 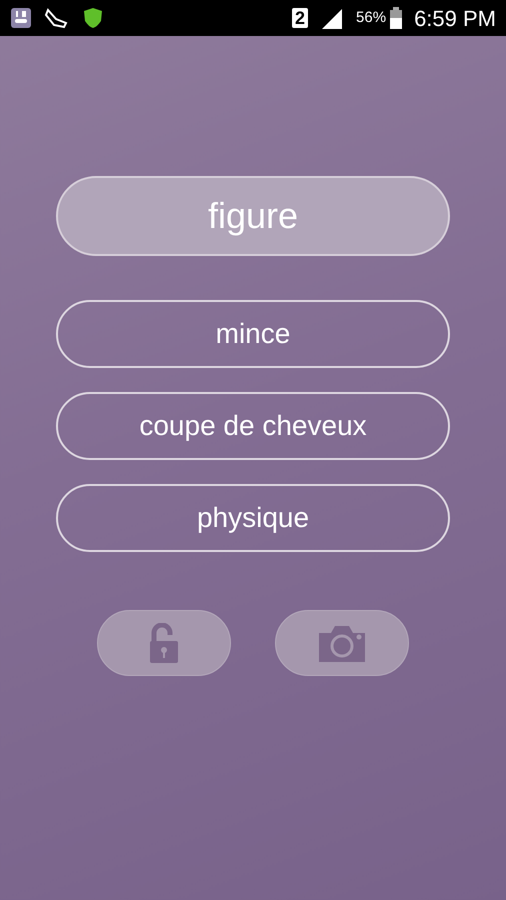 I want to click on answer-button: mince, so click(x=253, y=334).